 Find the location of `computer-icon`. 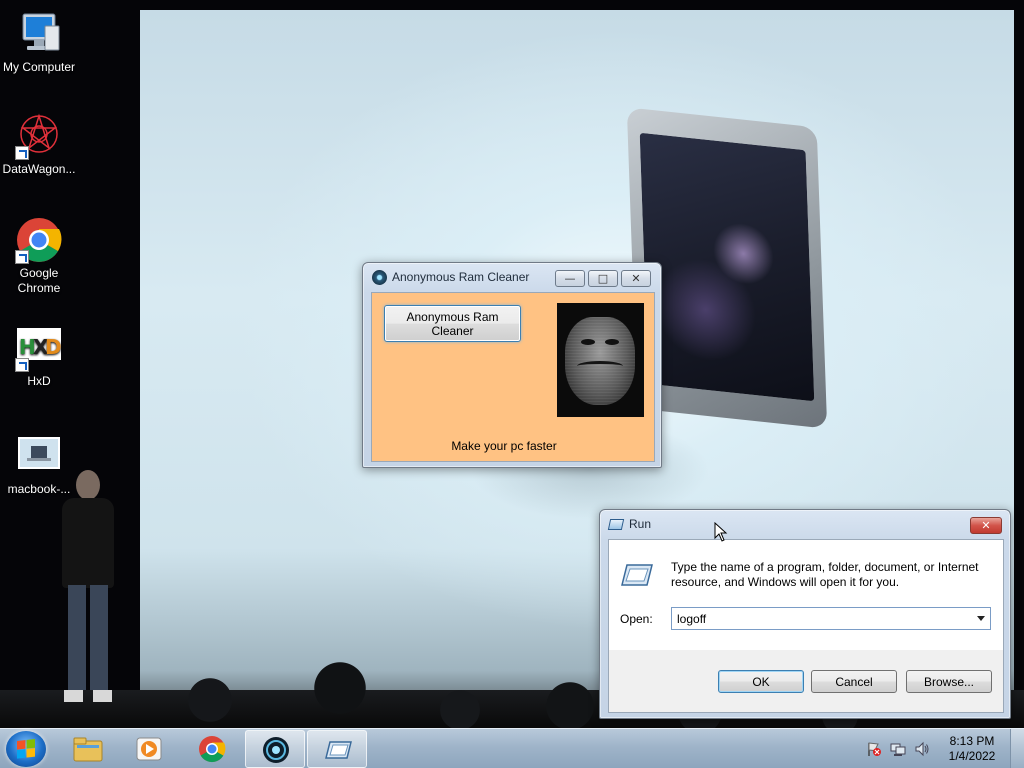

computer-icon is located at coordinates (39, 34).